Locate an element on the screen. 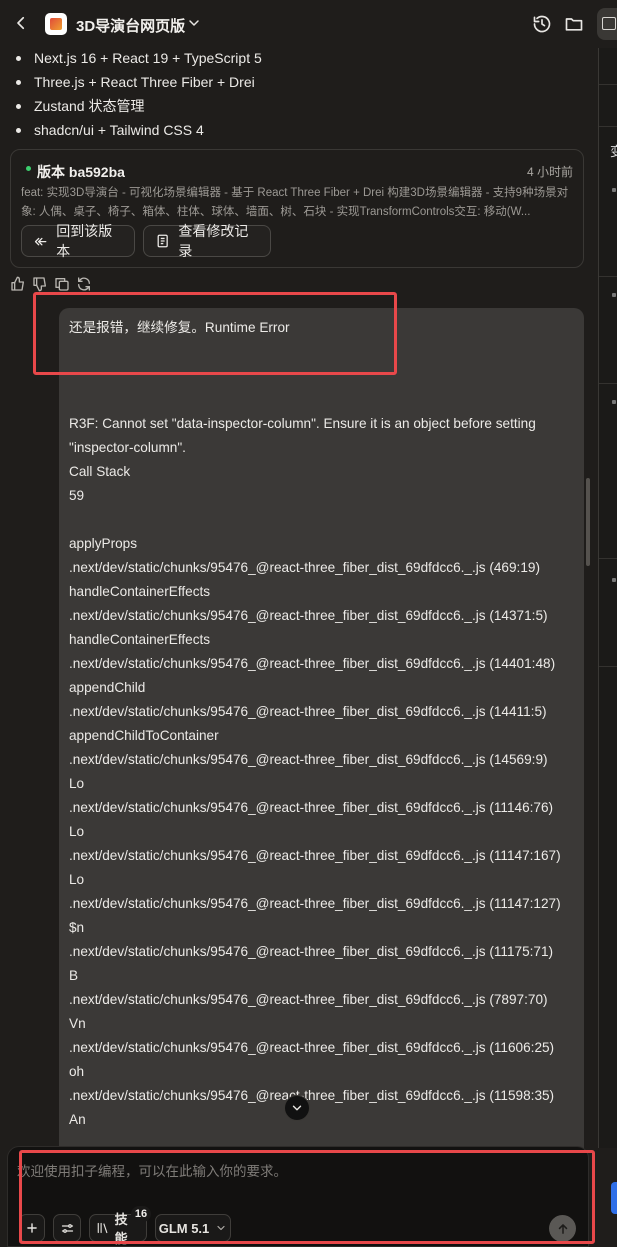 This screenshot has height=1247, width=617. side-action-button is located at coordinates (614, 1198).